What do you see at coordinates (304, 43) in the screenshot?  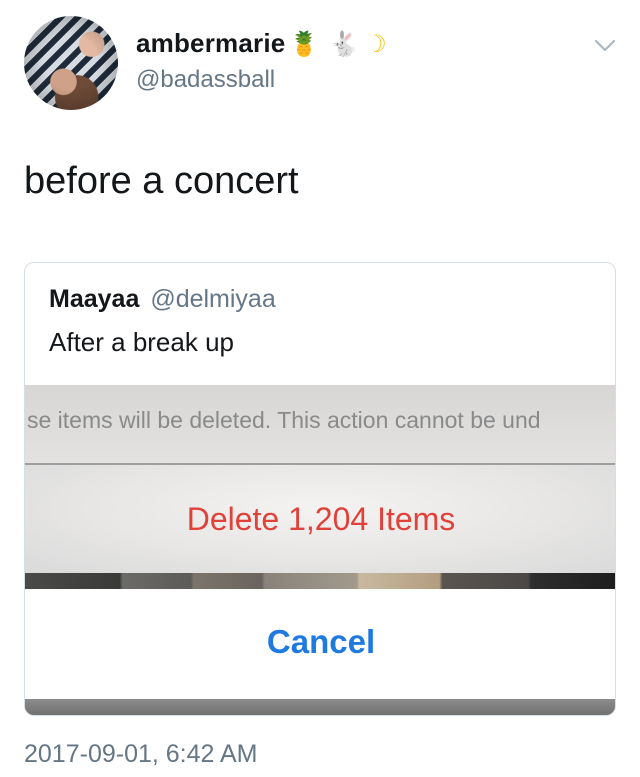 I see `pineapple-emoji-icon: 🍍` at bounding box center [304, 43].